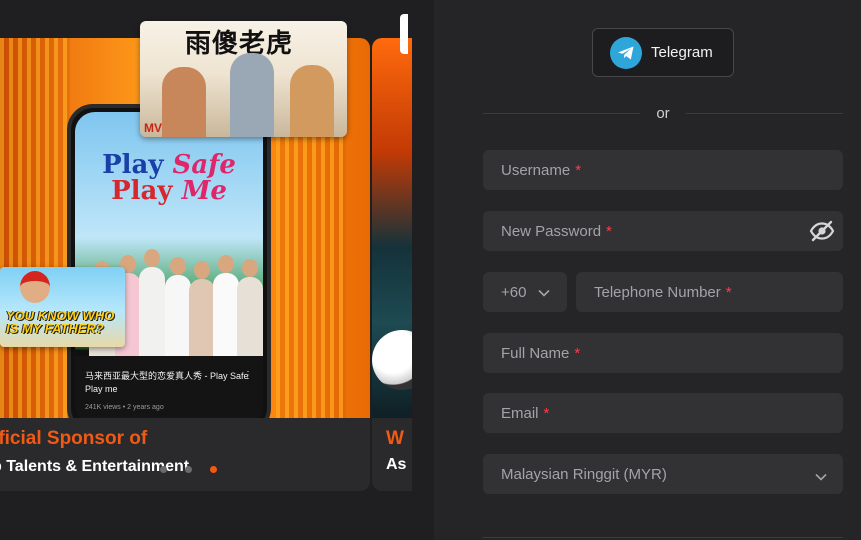 The height and width of the screenshot is (540, 861). I want to click on email-placeholder: Email, so click(520, 413).